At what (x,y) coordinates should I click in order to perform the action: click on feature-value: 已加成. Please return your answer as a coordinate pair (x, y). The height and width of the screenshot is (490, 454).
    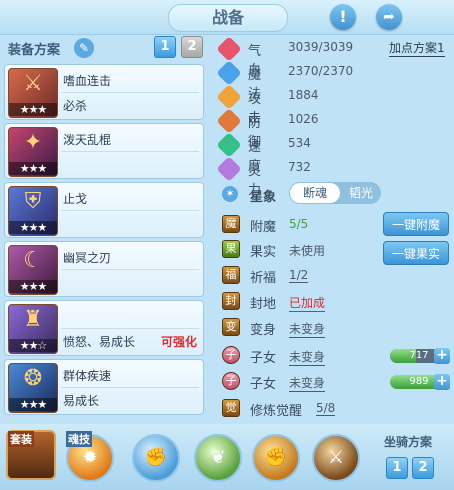
    Looking at the image, I should click on (307, 303).